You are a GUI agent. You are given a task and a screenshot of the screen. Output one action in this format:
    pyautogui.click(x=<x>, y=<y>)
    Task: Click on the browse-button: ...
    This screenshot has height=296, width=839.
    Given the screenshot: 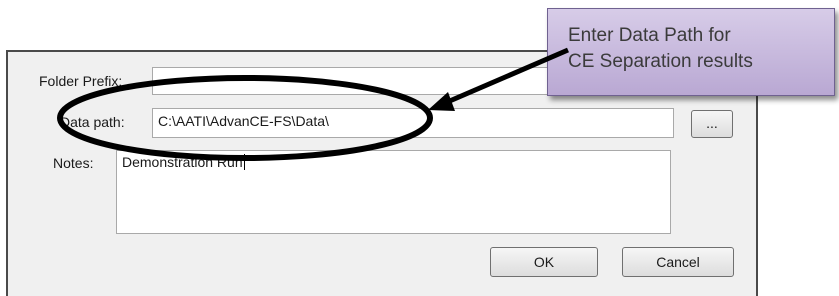 What is the action you would take?
    pyautogui.click(x=712, y=124)
    